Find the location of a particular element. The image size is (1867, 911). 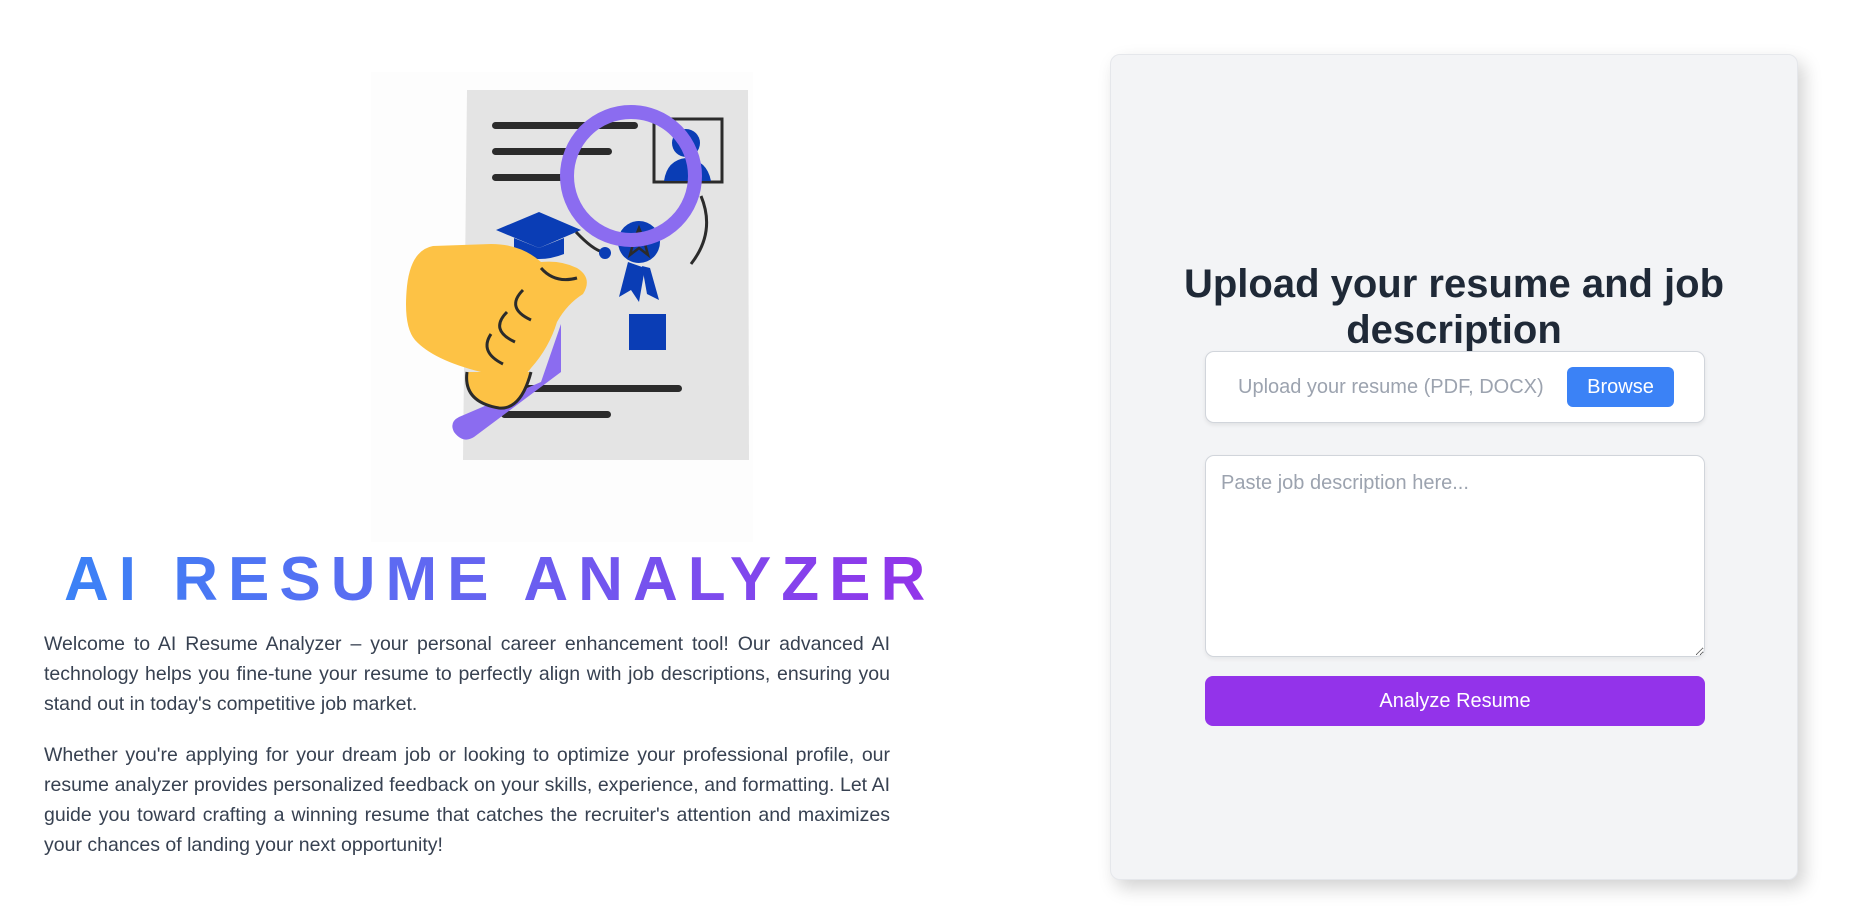

analyze-resume-button: Analyze Resume is located at coordinates (1455, 701).